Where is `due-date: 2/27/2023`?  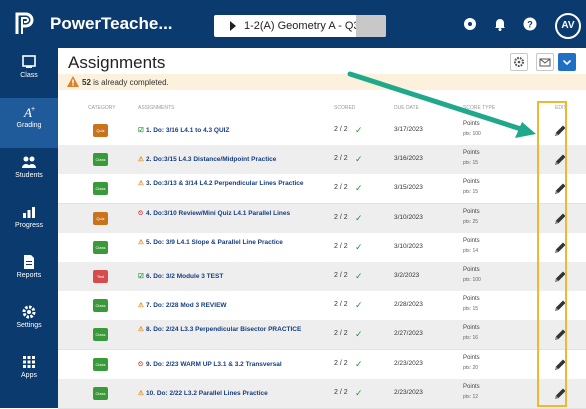
due-date: 2/27/2023 is located at coordinates (408, 334).